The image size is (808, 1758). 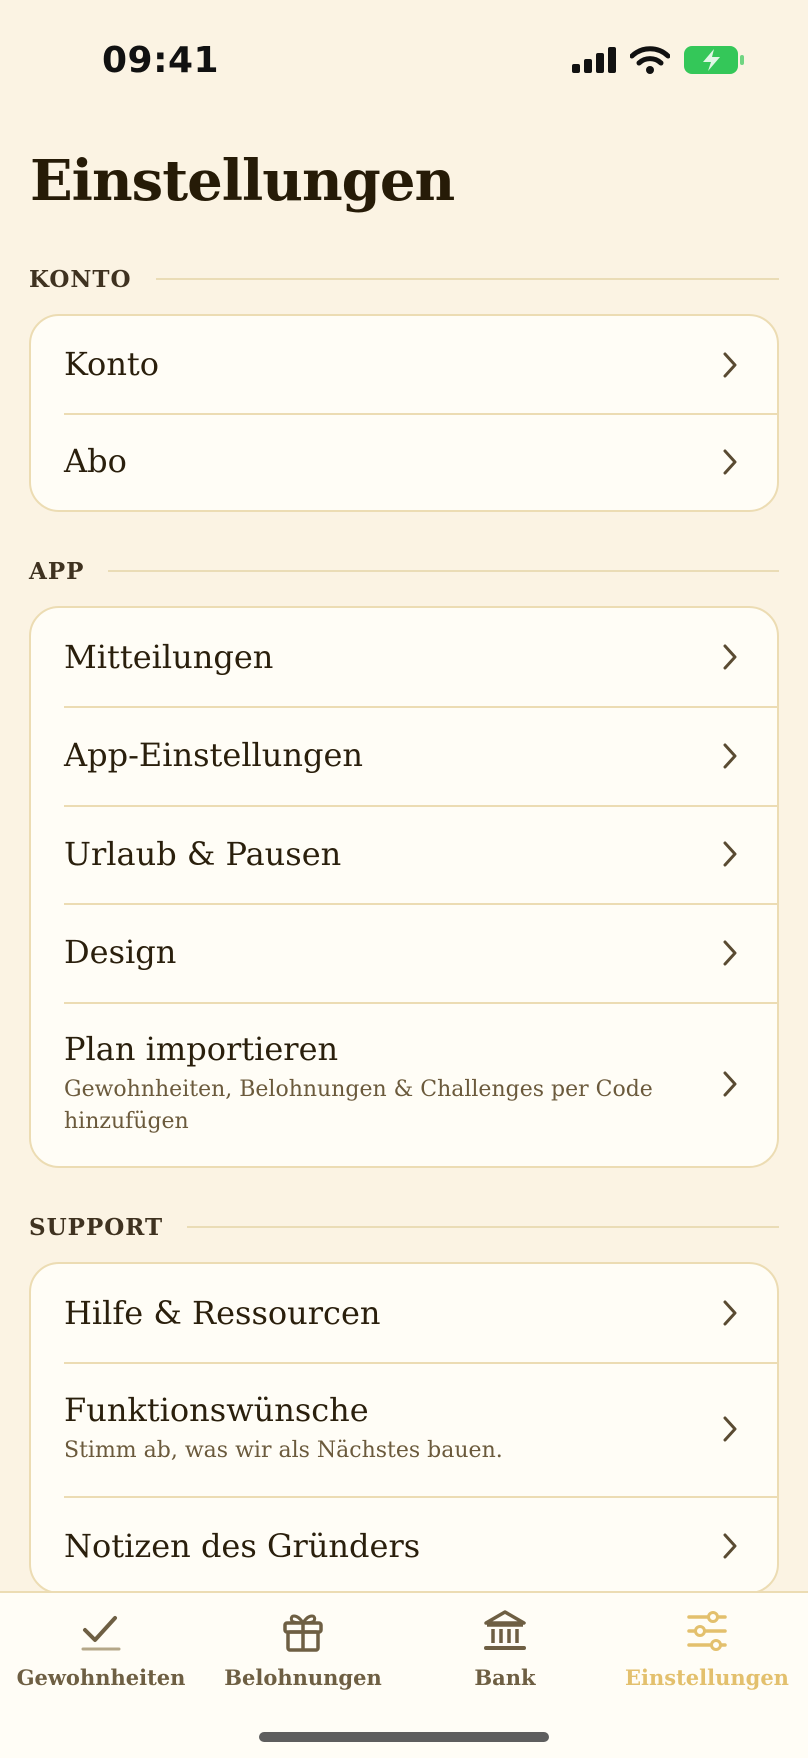 I want to click on settings-row-konto: Konto, so click(x=404, y=364).